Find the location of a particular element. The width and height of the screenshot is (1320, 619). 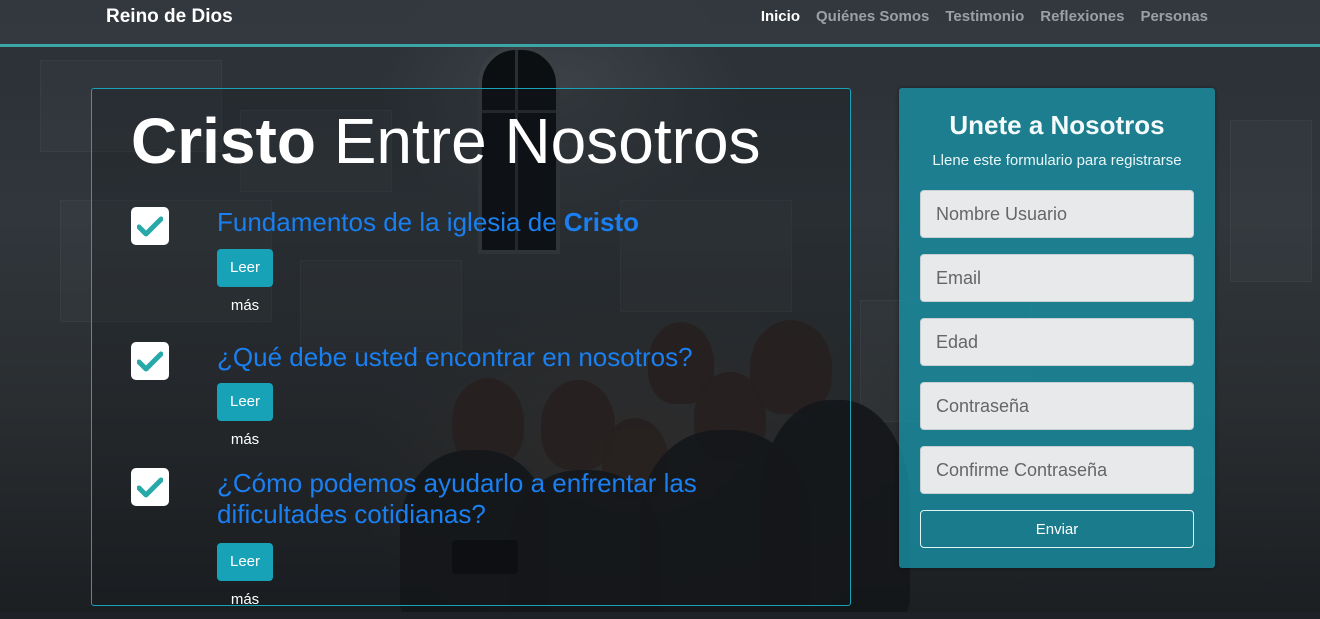

form-subtitle: Llene este formulario para registrarse is located at coordinates (1057, 160).